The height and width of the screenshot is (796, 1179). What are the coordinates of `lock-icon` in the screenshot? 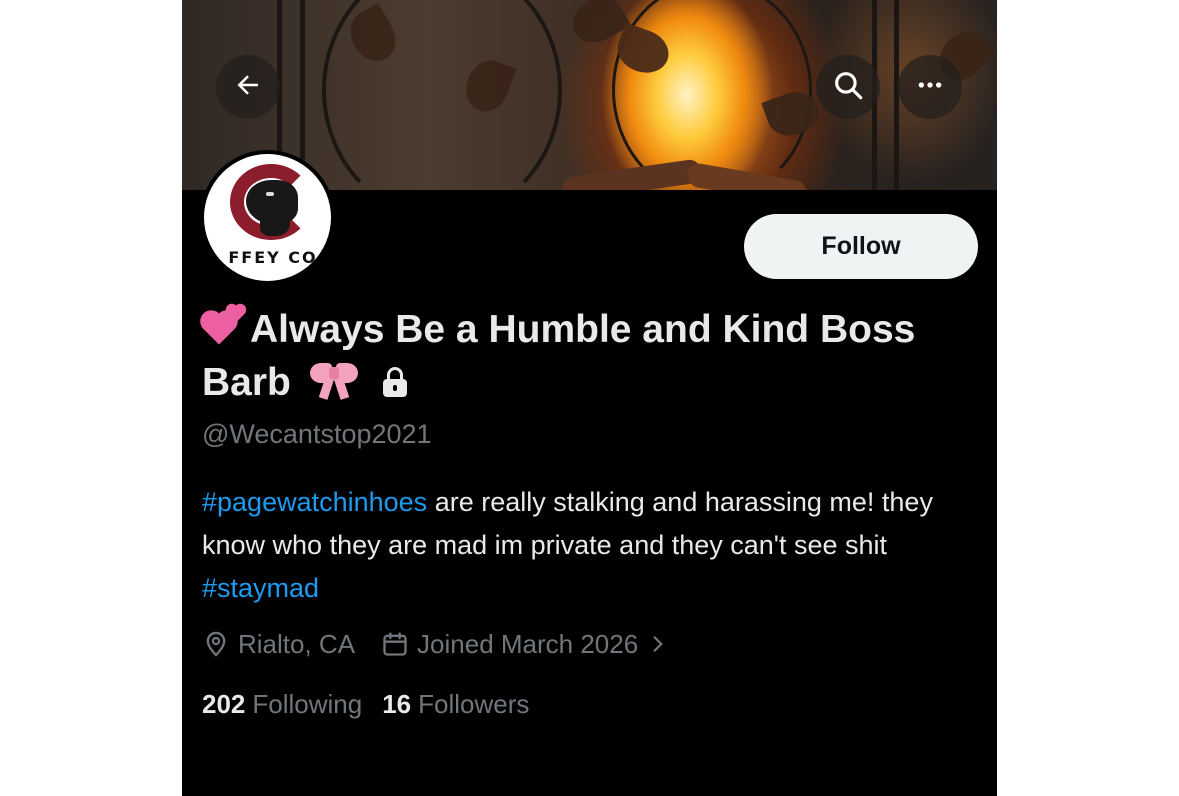 It's located at (395, 382).